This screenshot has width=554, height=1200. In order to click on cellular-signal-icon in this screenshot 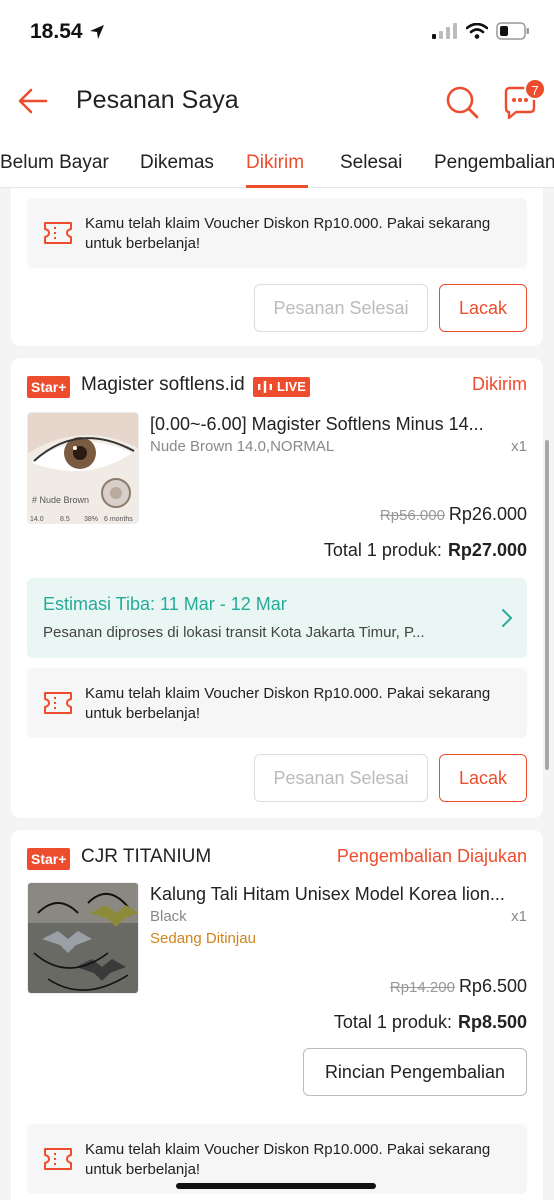, I will do `click(444, 31)`.